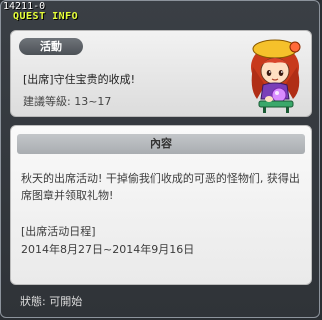 The image size is (322, 320). Describe the element at coordinates (108, 249) in the screenshot. I see `schedule-dates: 2014年8月27日~2014年9月16日` at that location.